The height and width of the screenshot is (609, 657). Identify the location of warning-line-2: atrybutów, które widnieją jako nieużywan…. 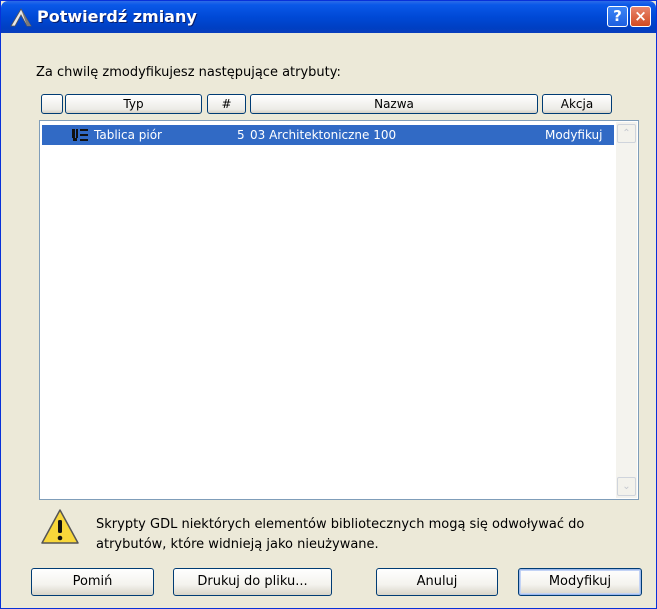
(237, 544).